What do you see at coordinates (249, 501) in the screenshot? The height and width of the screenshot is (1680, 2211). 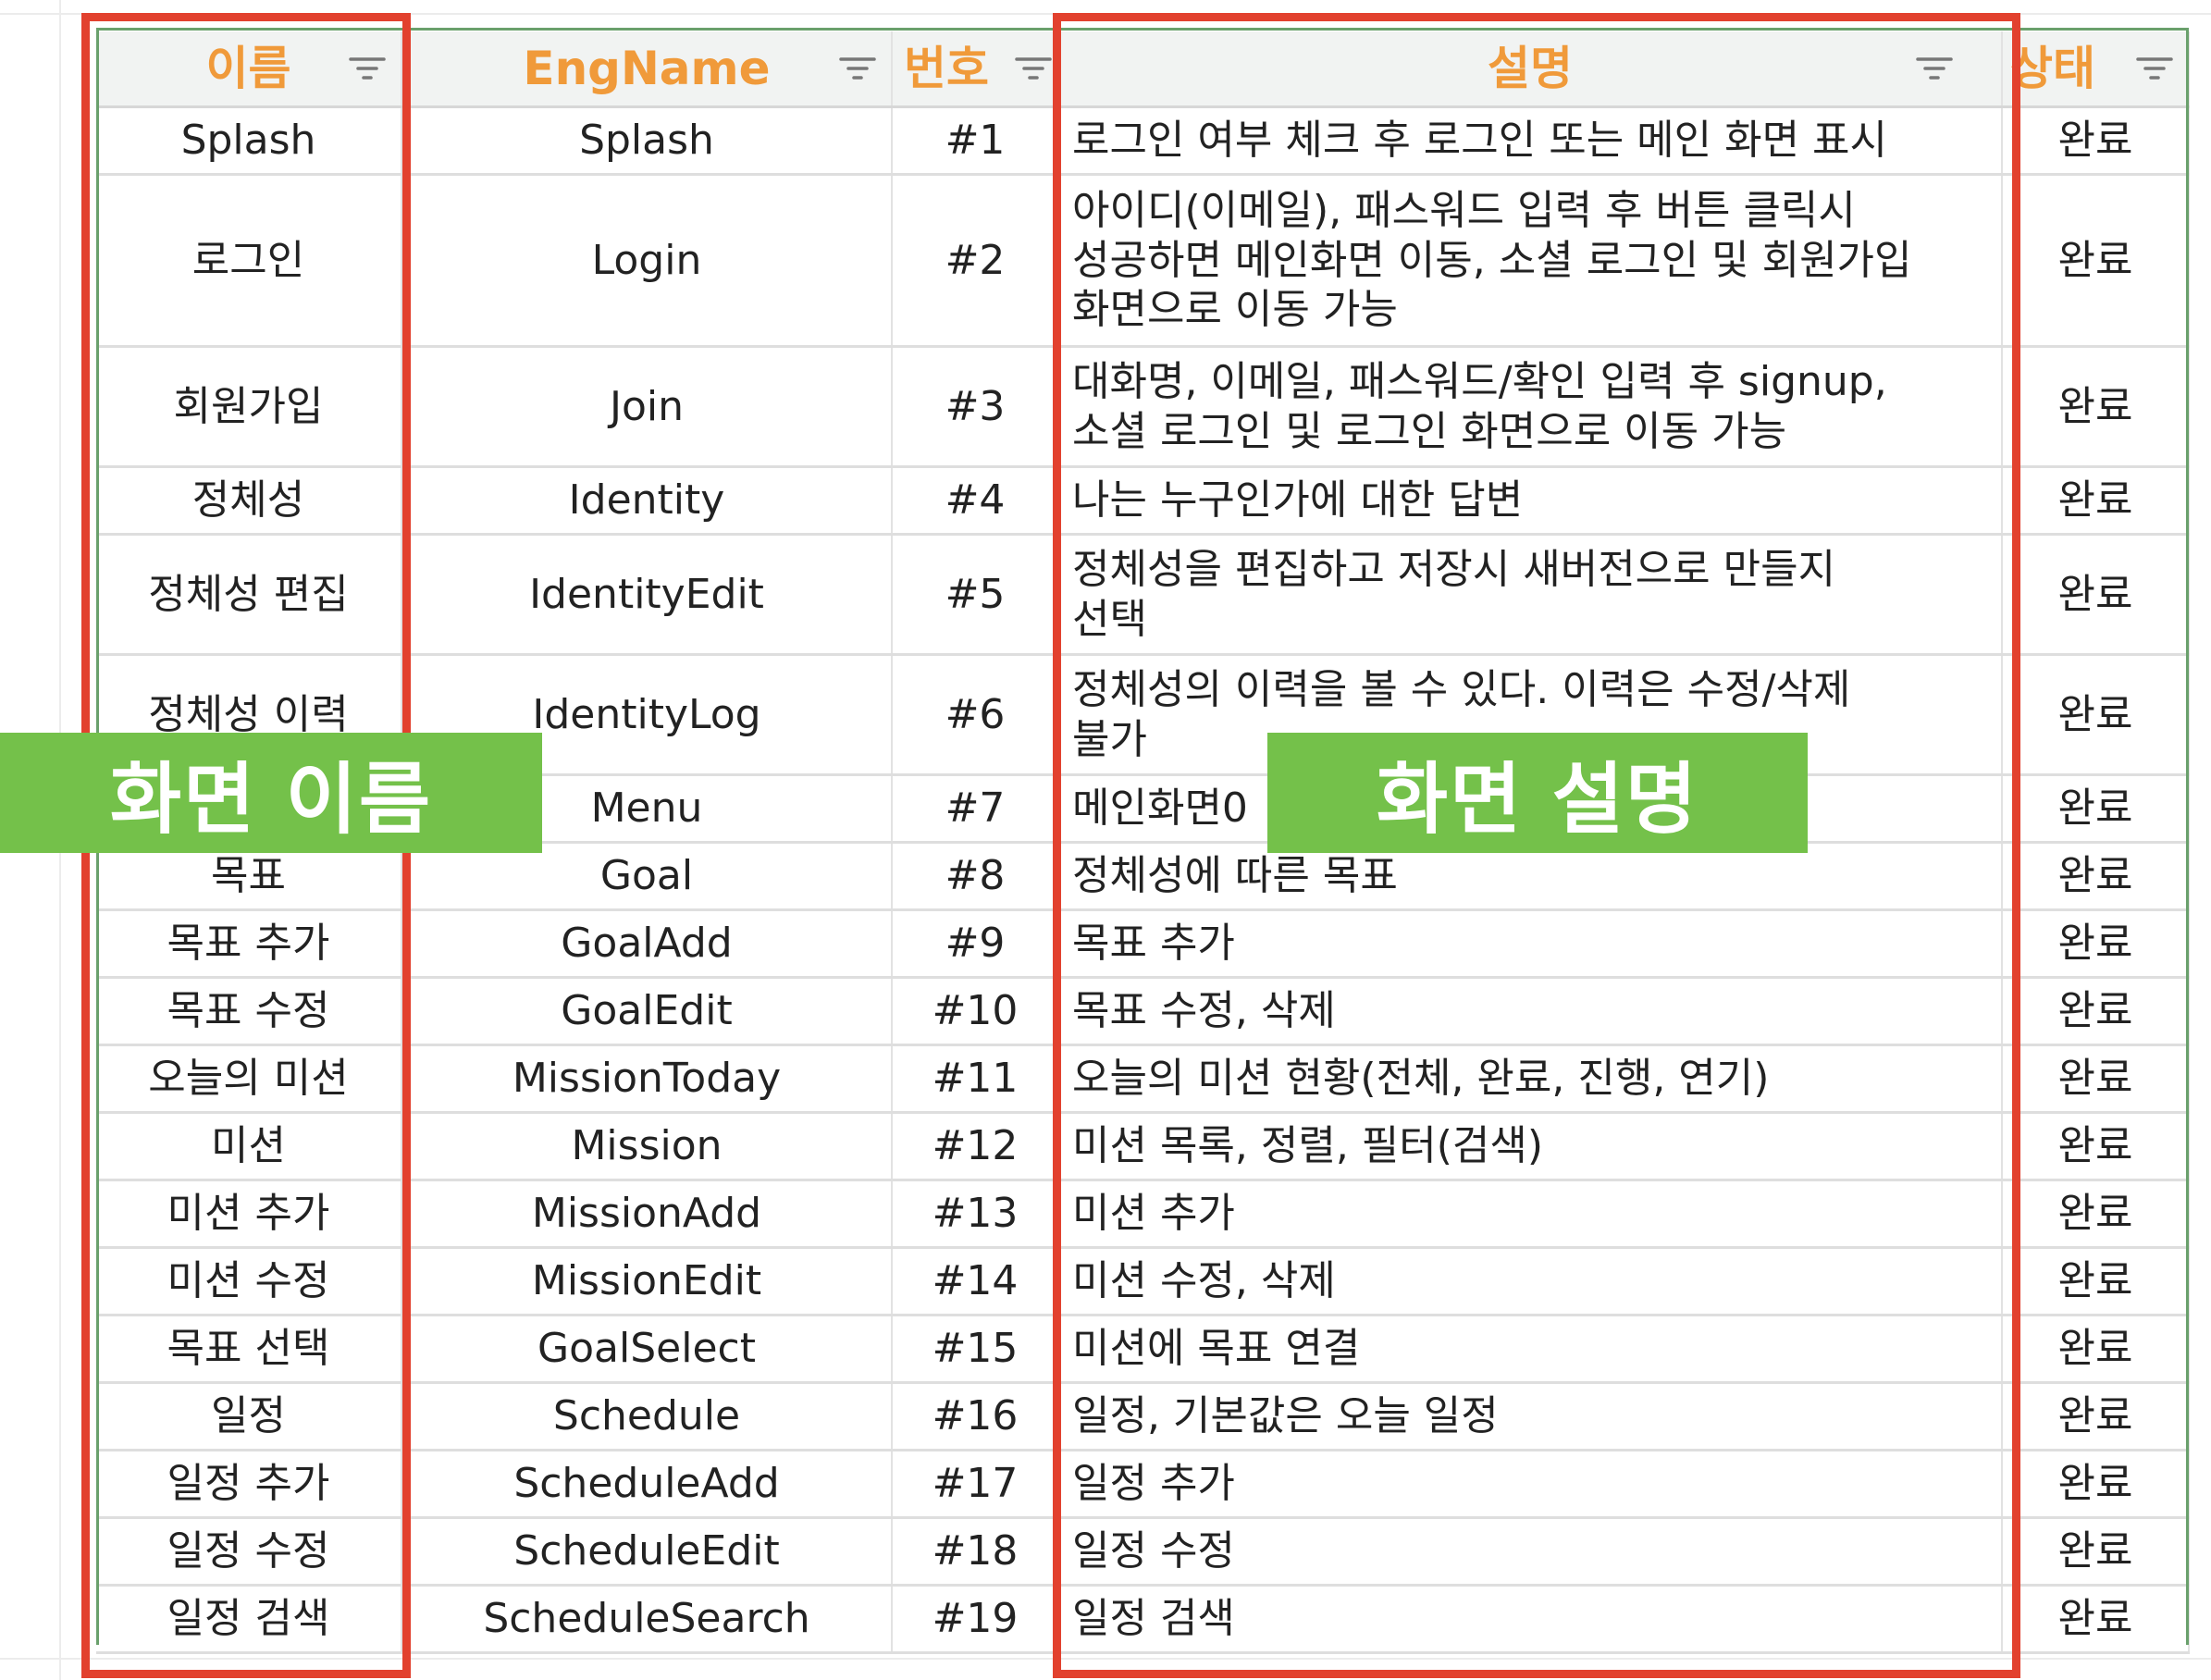 I see `cell-name: 정체성` at bounding box center [249, 501].